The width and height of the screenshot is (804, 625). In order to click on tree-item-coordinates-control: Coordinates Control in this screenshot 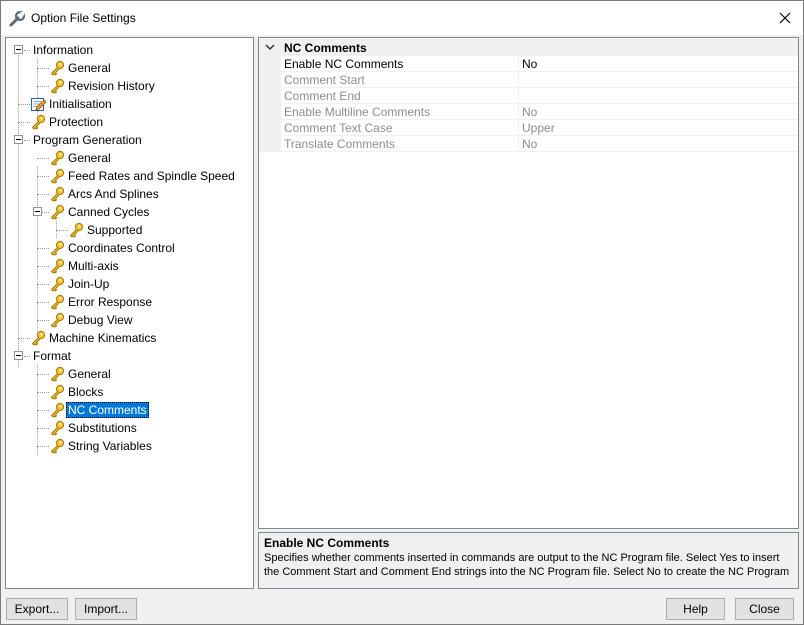, I will do `click(129, 248)`.